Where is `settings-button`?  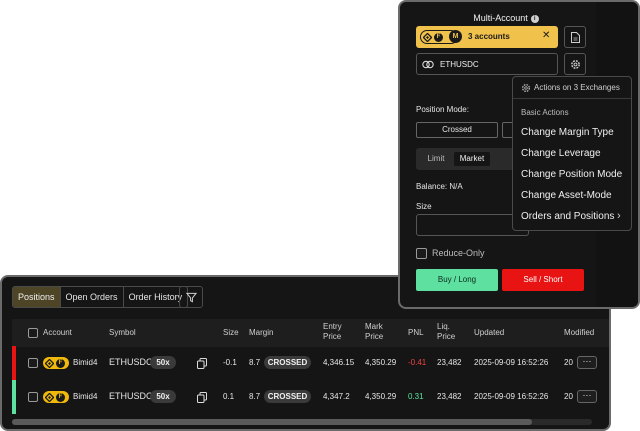 settings-button is located at coordinates (575, 64).